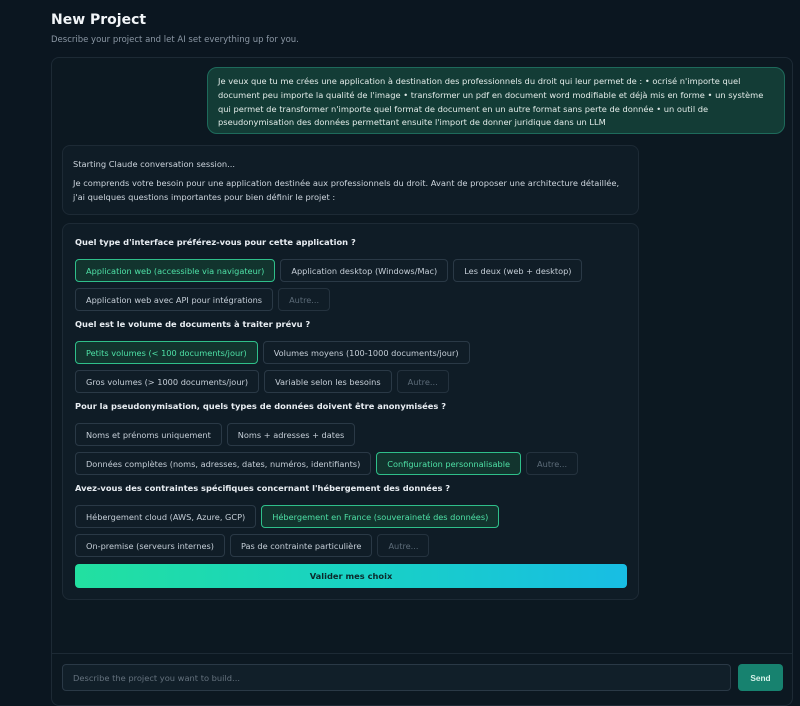 This screenshot has height=706, width=800. Describe the element at coordinates (99, 20) in the screenshot. I see `page-title: New Project` at that location.